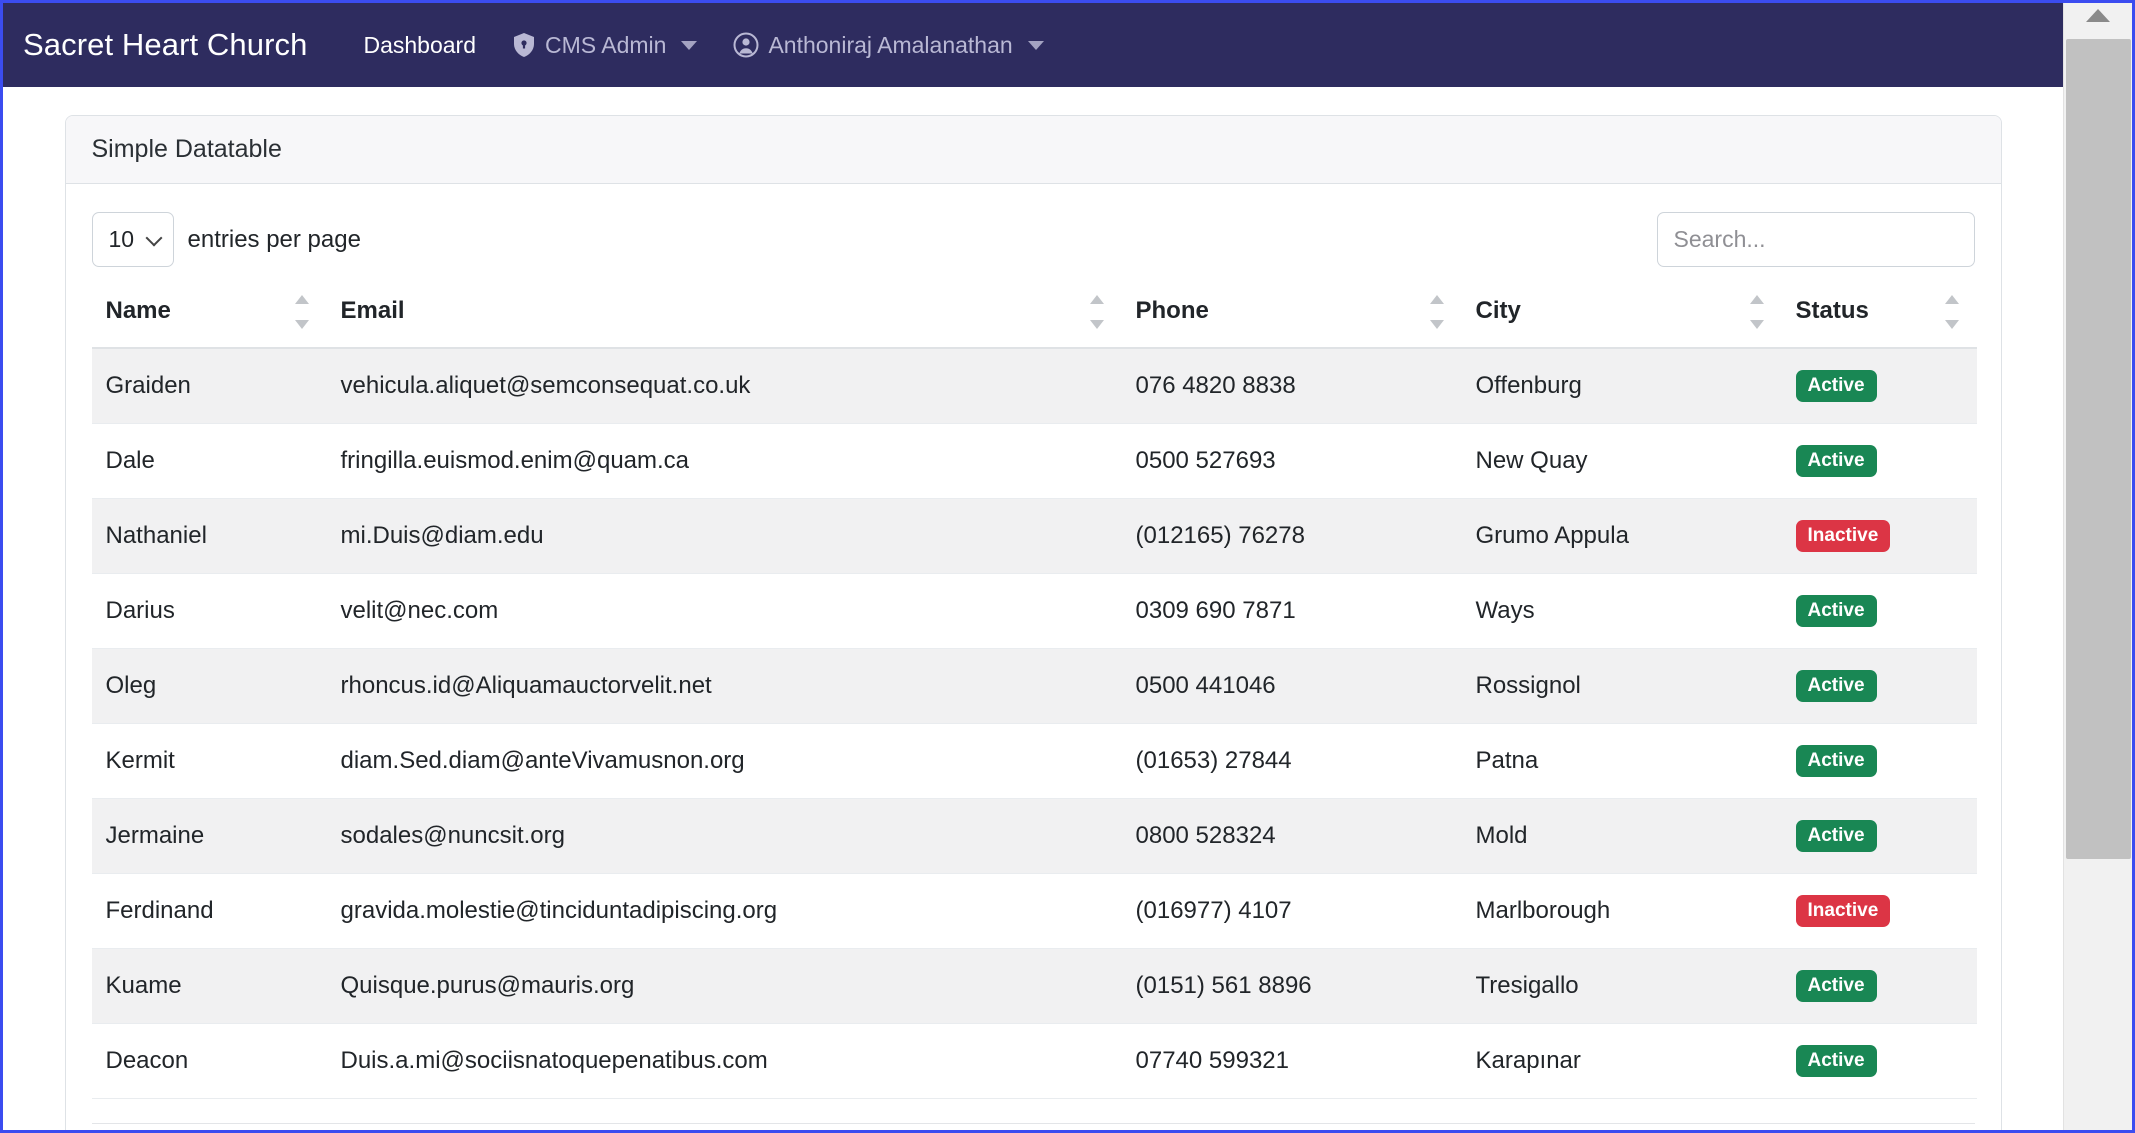 This screenshot has width=2135, height=1133. Describe the element at coordinates (1291, 686) in the screenshot. I see `cell-phone: 0500 441046` at that location.